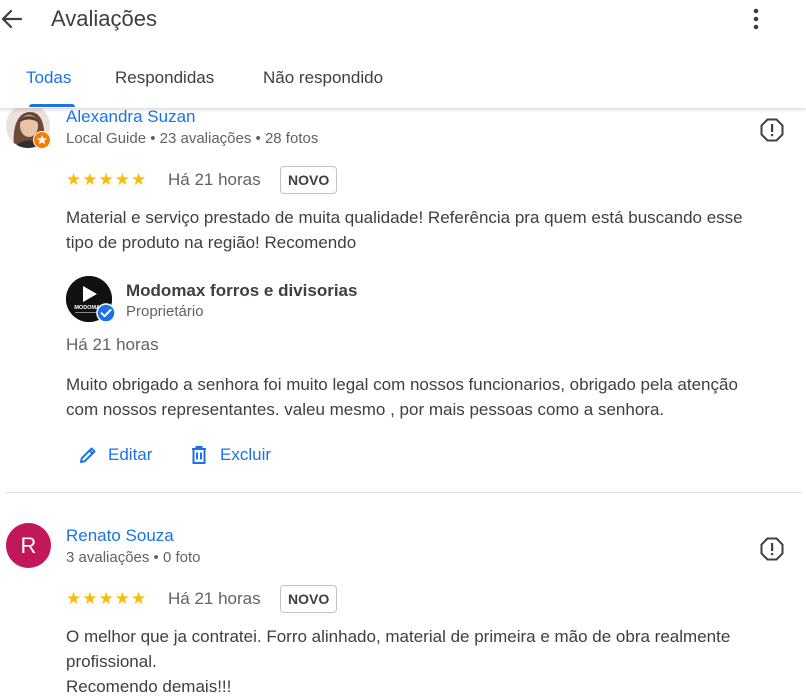  Describe the element at coordinates (404, 492) in the screenshot. I see `review-divider` at that location.